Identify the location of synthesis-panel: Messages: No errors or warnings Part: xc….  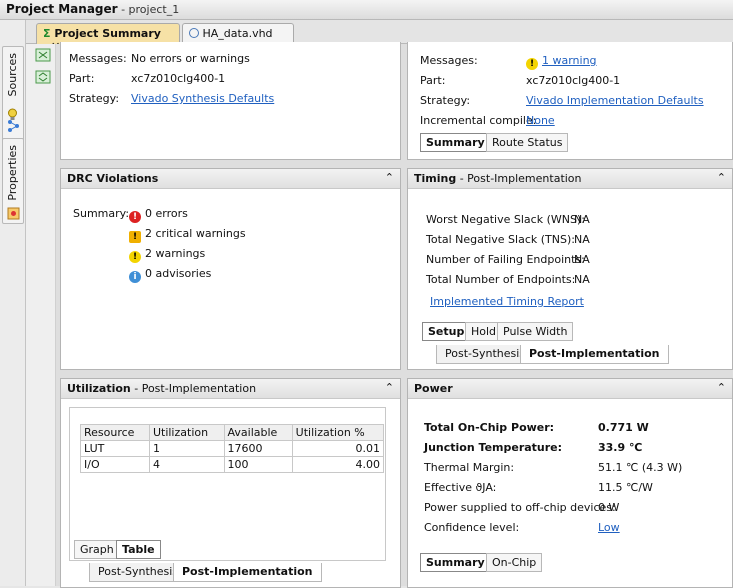
(230, 101).